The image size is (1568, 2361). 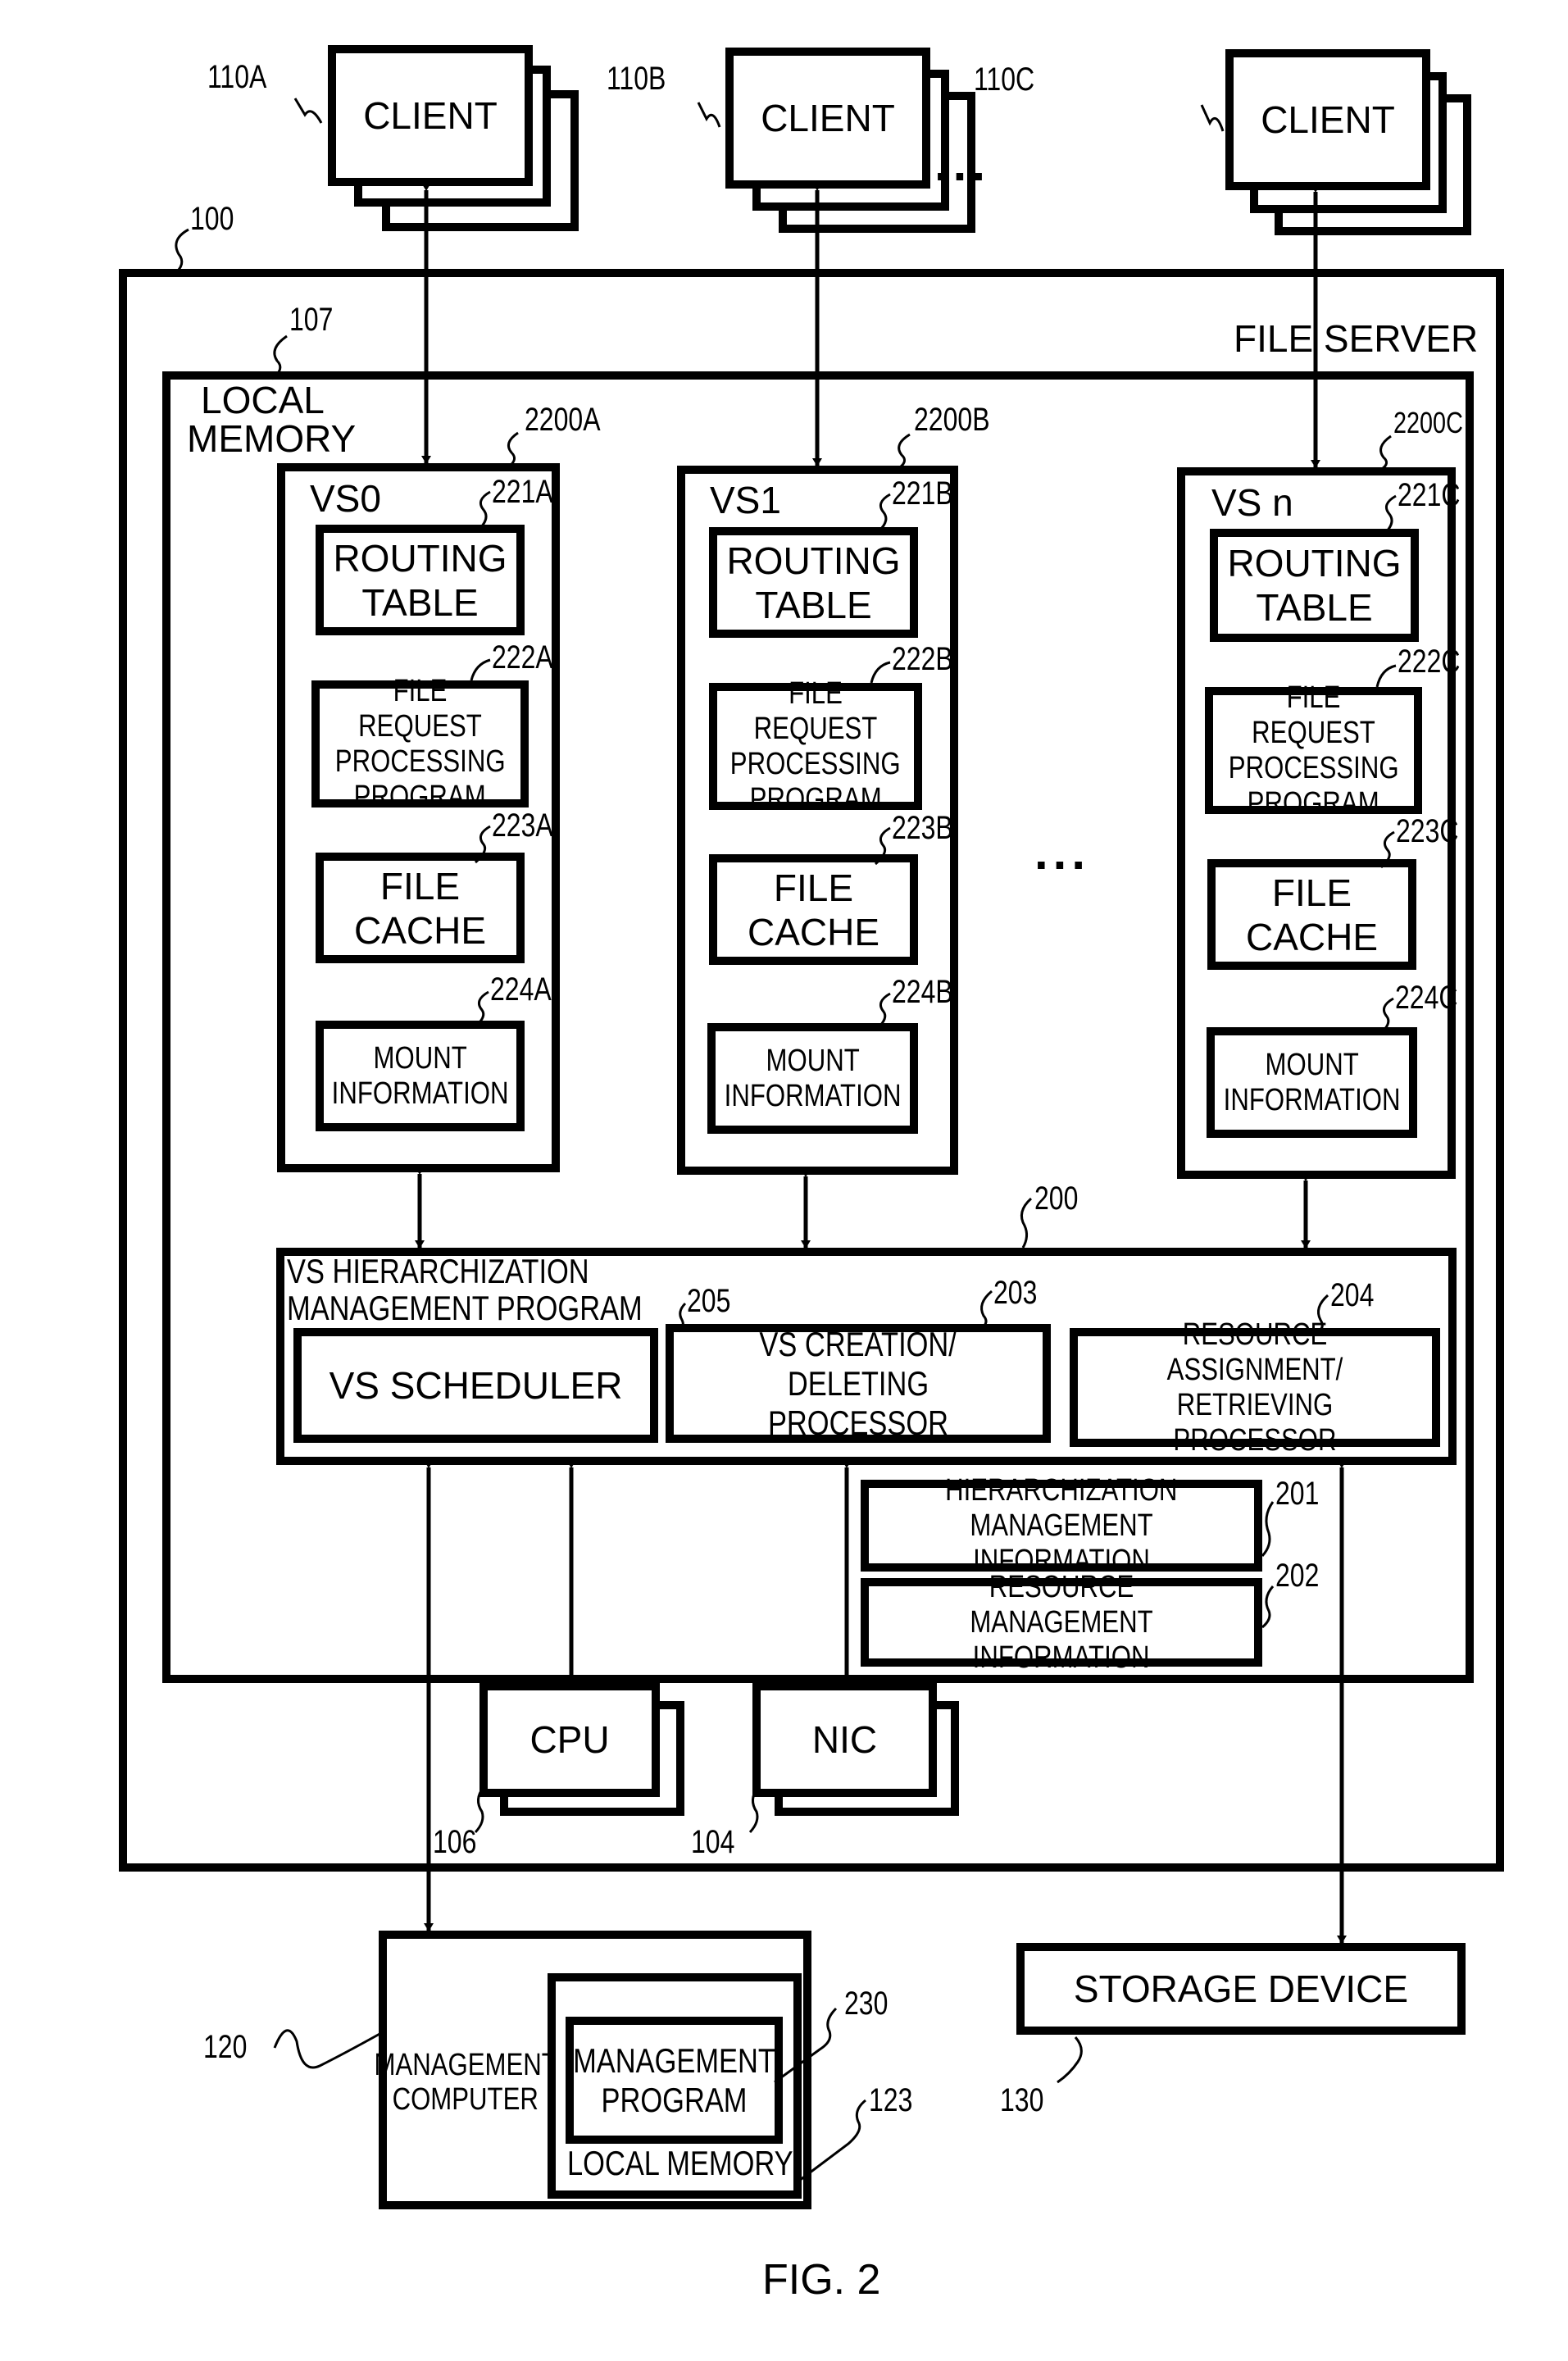 What do you see at coordinates (483, 845) in the screenshot?
I see `leader-223a` at bounding box center [483, 845].